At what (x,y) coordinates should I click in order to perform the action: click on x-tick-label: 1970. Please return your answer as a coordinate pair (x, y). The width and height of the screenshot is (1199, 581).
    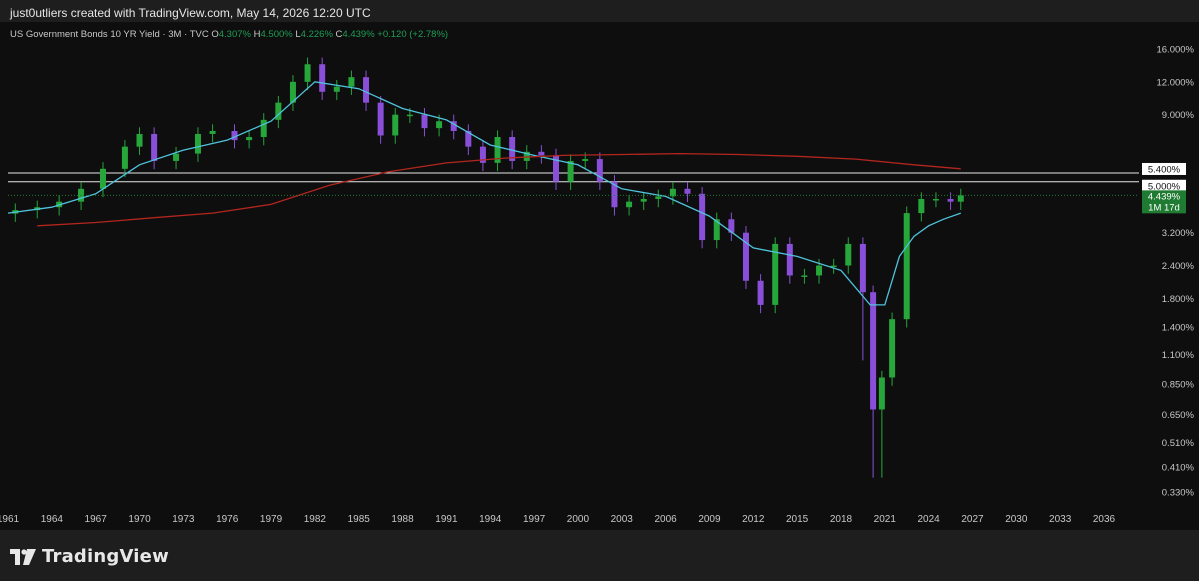
    Looking at the image, I should click on (139, 519).